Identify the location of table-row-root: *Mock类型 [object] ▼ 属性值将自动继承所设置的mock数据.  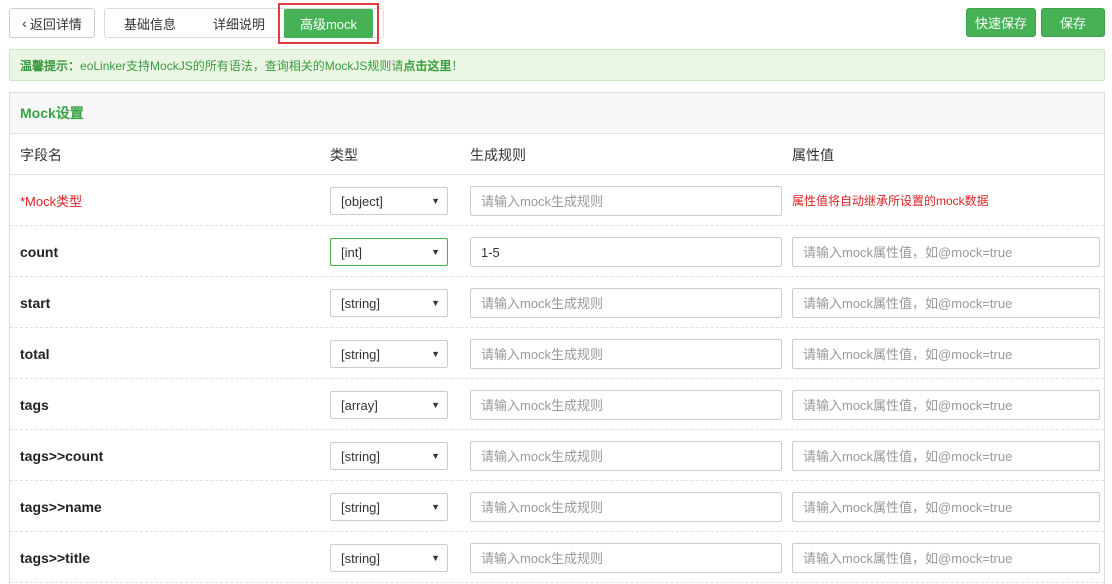
(557, 200).